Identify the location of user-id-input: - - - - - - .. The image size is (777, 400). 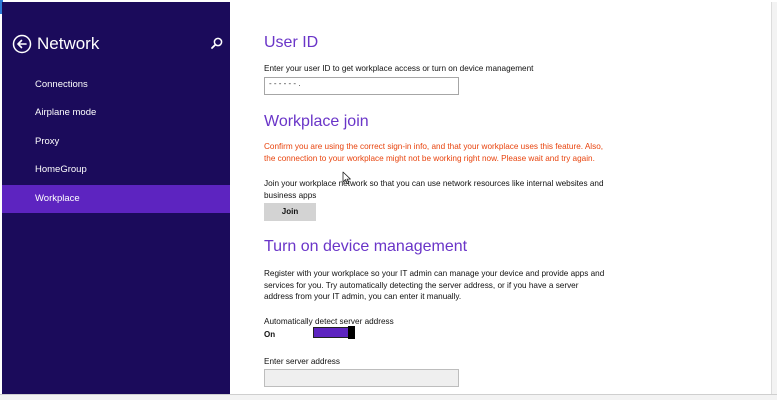
(361, 86).